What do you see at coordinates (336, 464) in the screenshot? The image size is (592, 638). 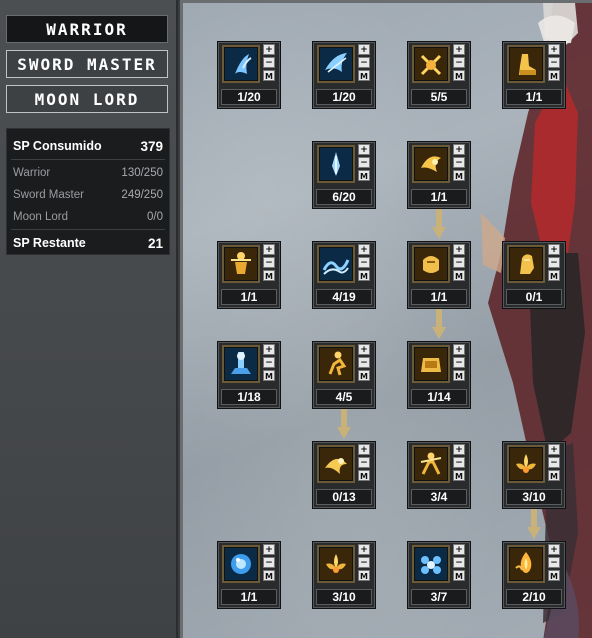 I see `golden-burst-icon` at bounding box center [336, 464].